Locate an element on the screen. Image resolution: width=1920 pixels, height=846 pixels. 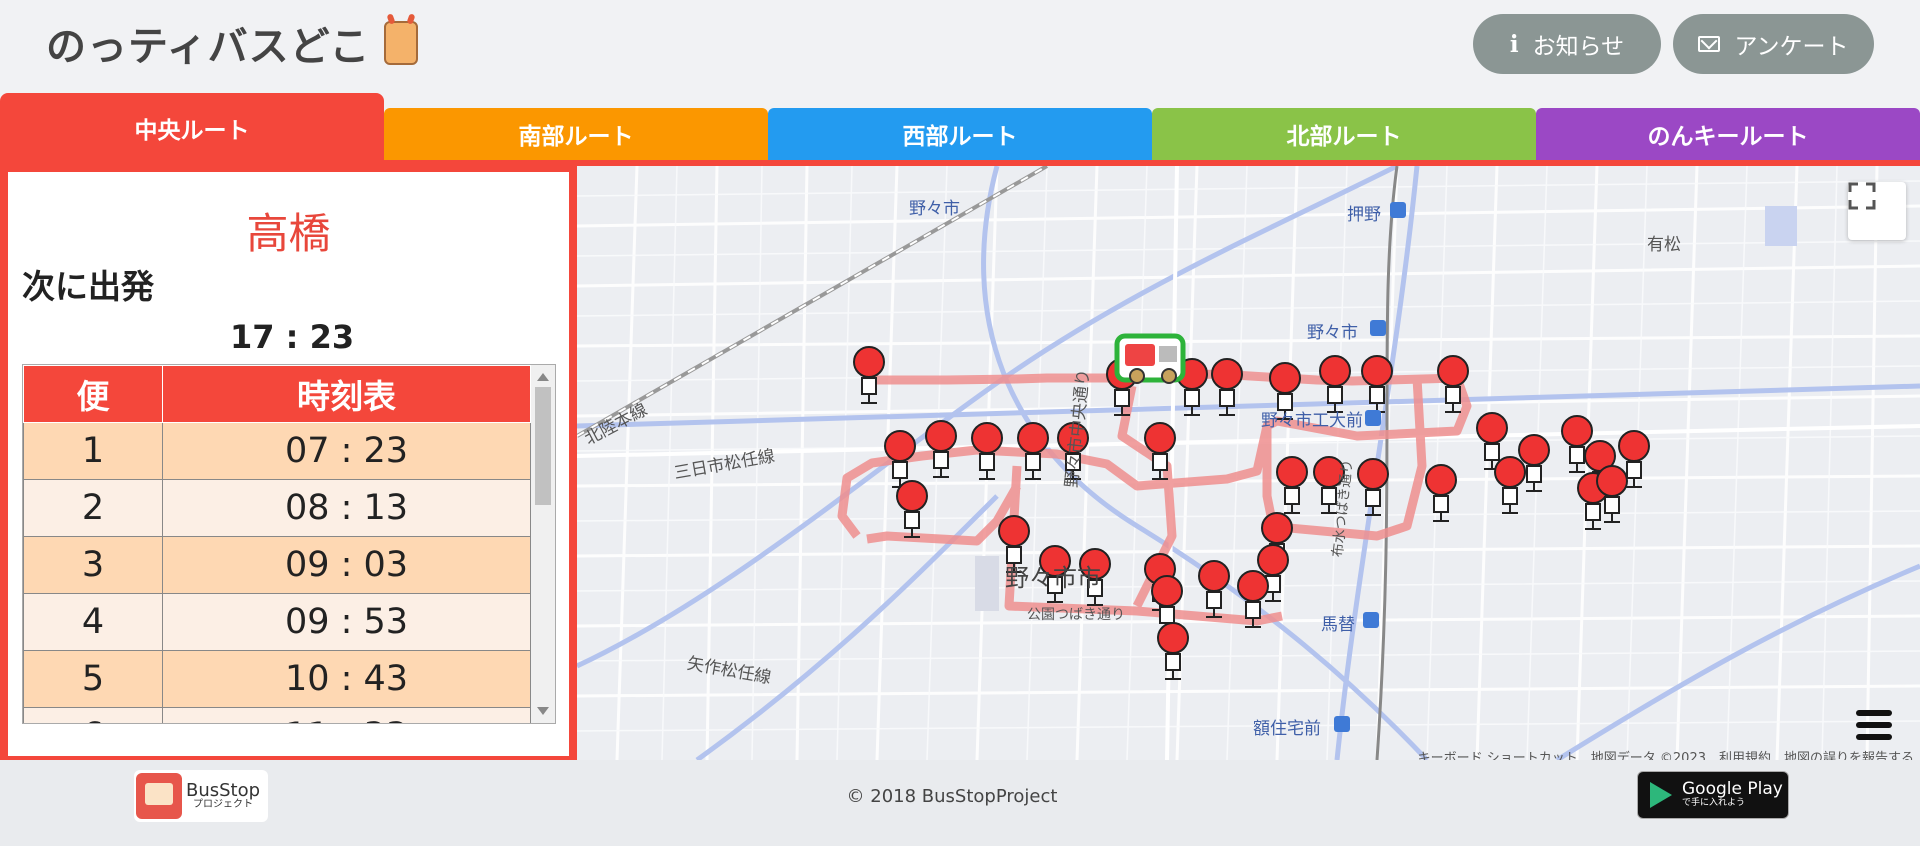
map-label: 押野 is located at coordinates (1364, 215).